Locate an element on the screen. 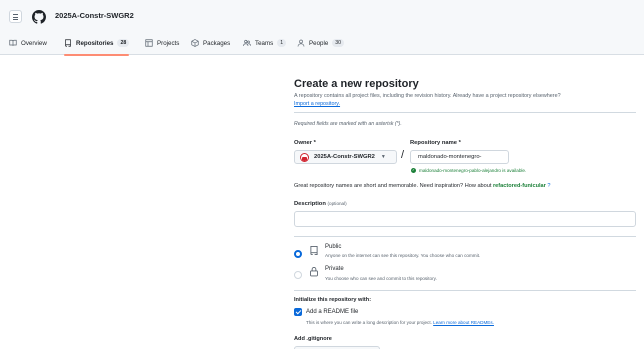 The height and width of the screenshot is (349, 644). owner-value: 2025A-Constr-SWGR2 is located at coordinates (344, 157).